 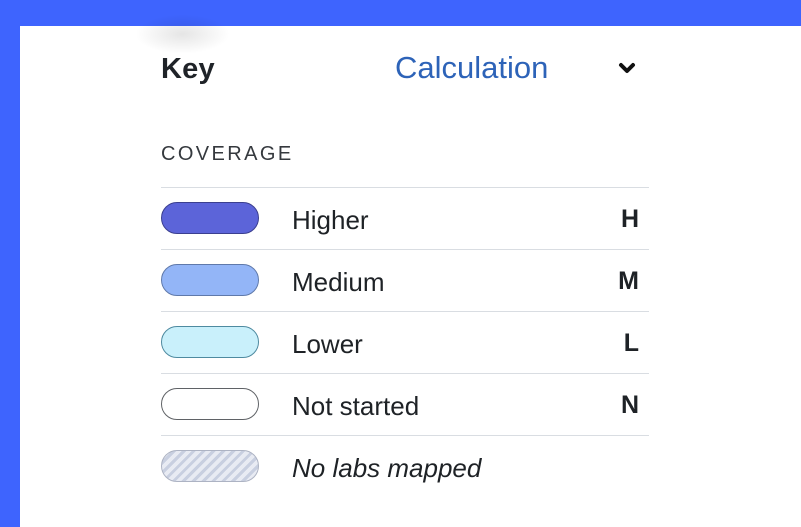 I want to click on legend-item-no-labs-mapped: No labs mapped, so click(x=405, y=466).